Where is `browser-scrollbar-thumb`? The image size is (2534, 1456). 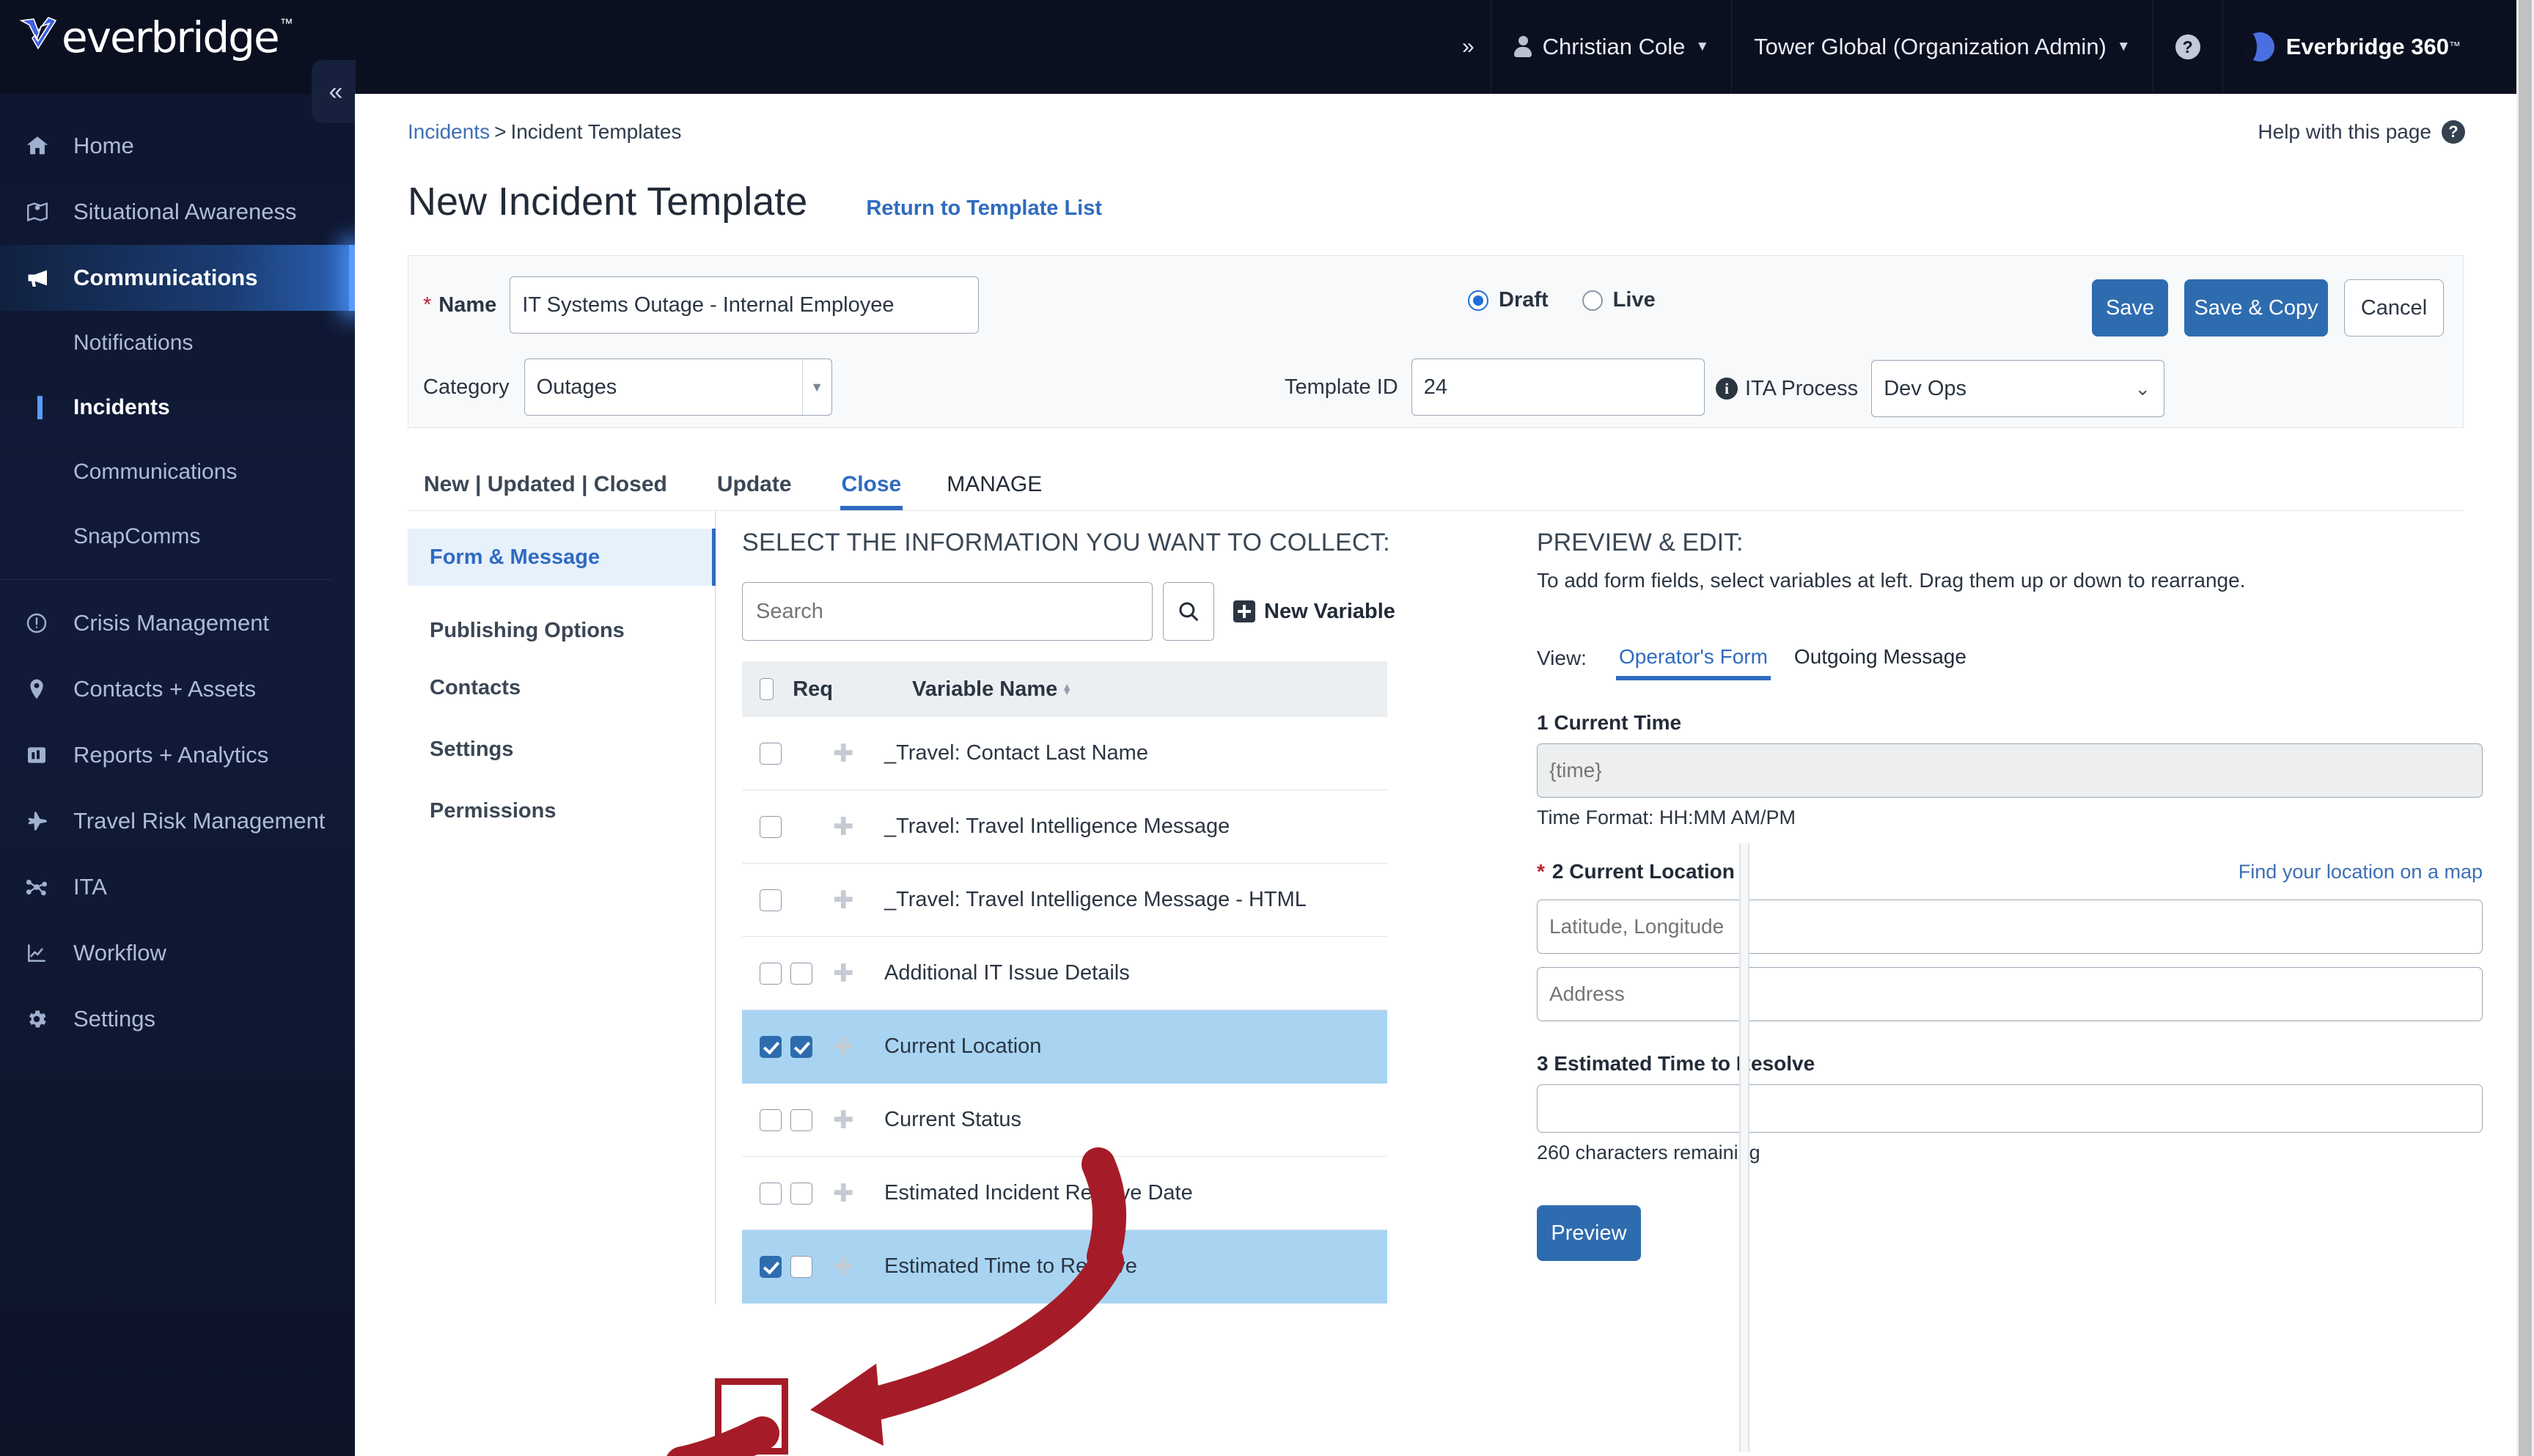 browser-scrollbar-thumb is located at coordinates (2525, 728).